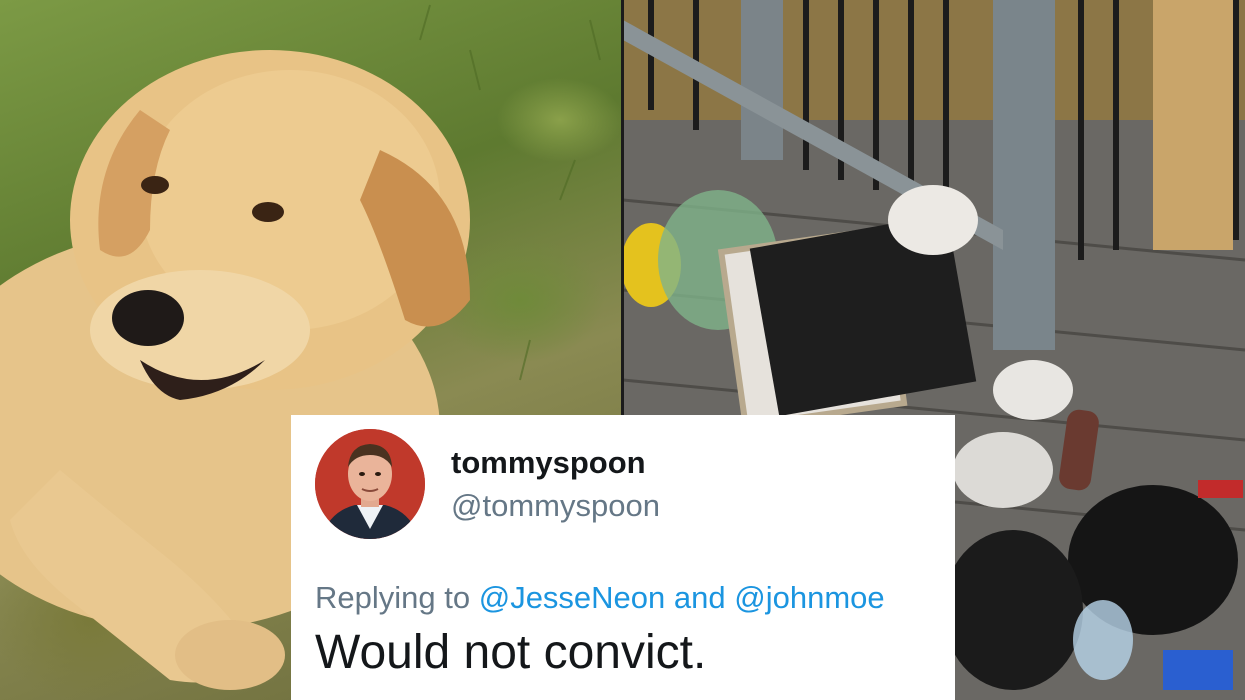 The height and width of the screenshot is (700, 1245). I want to click on replying-to-line: Replying to @JesseNeon and @johnmoe, so click(600, 598).